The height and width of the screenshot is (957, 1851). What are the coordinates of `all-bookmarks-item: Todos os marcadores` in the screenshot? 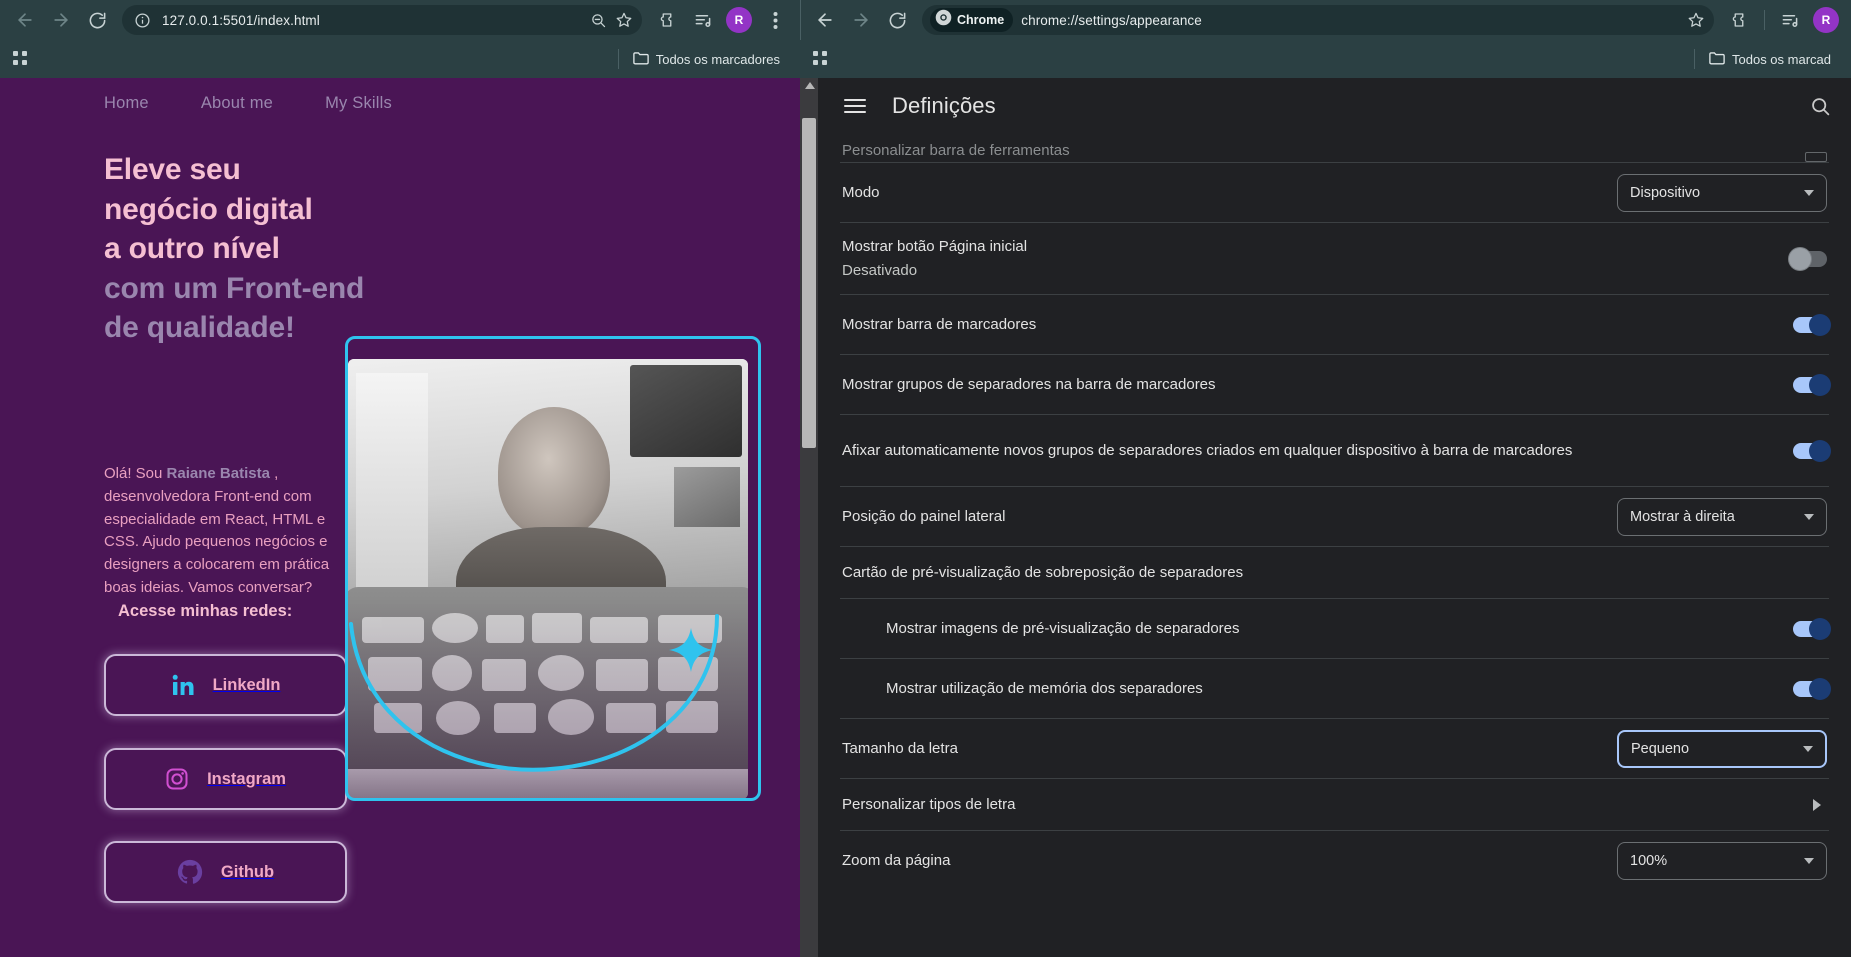 It's located at (706, 59).